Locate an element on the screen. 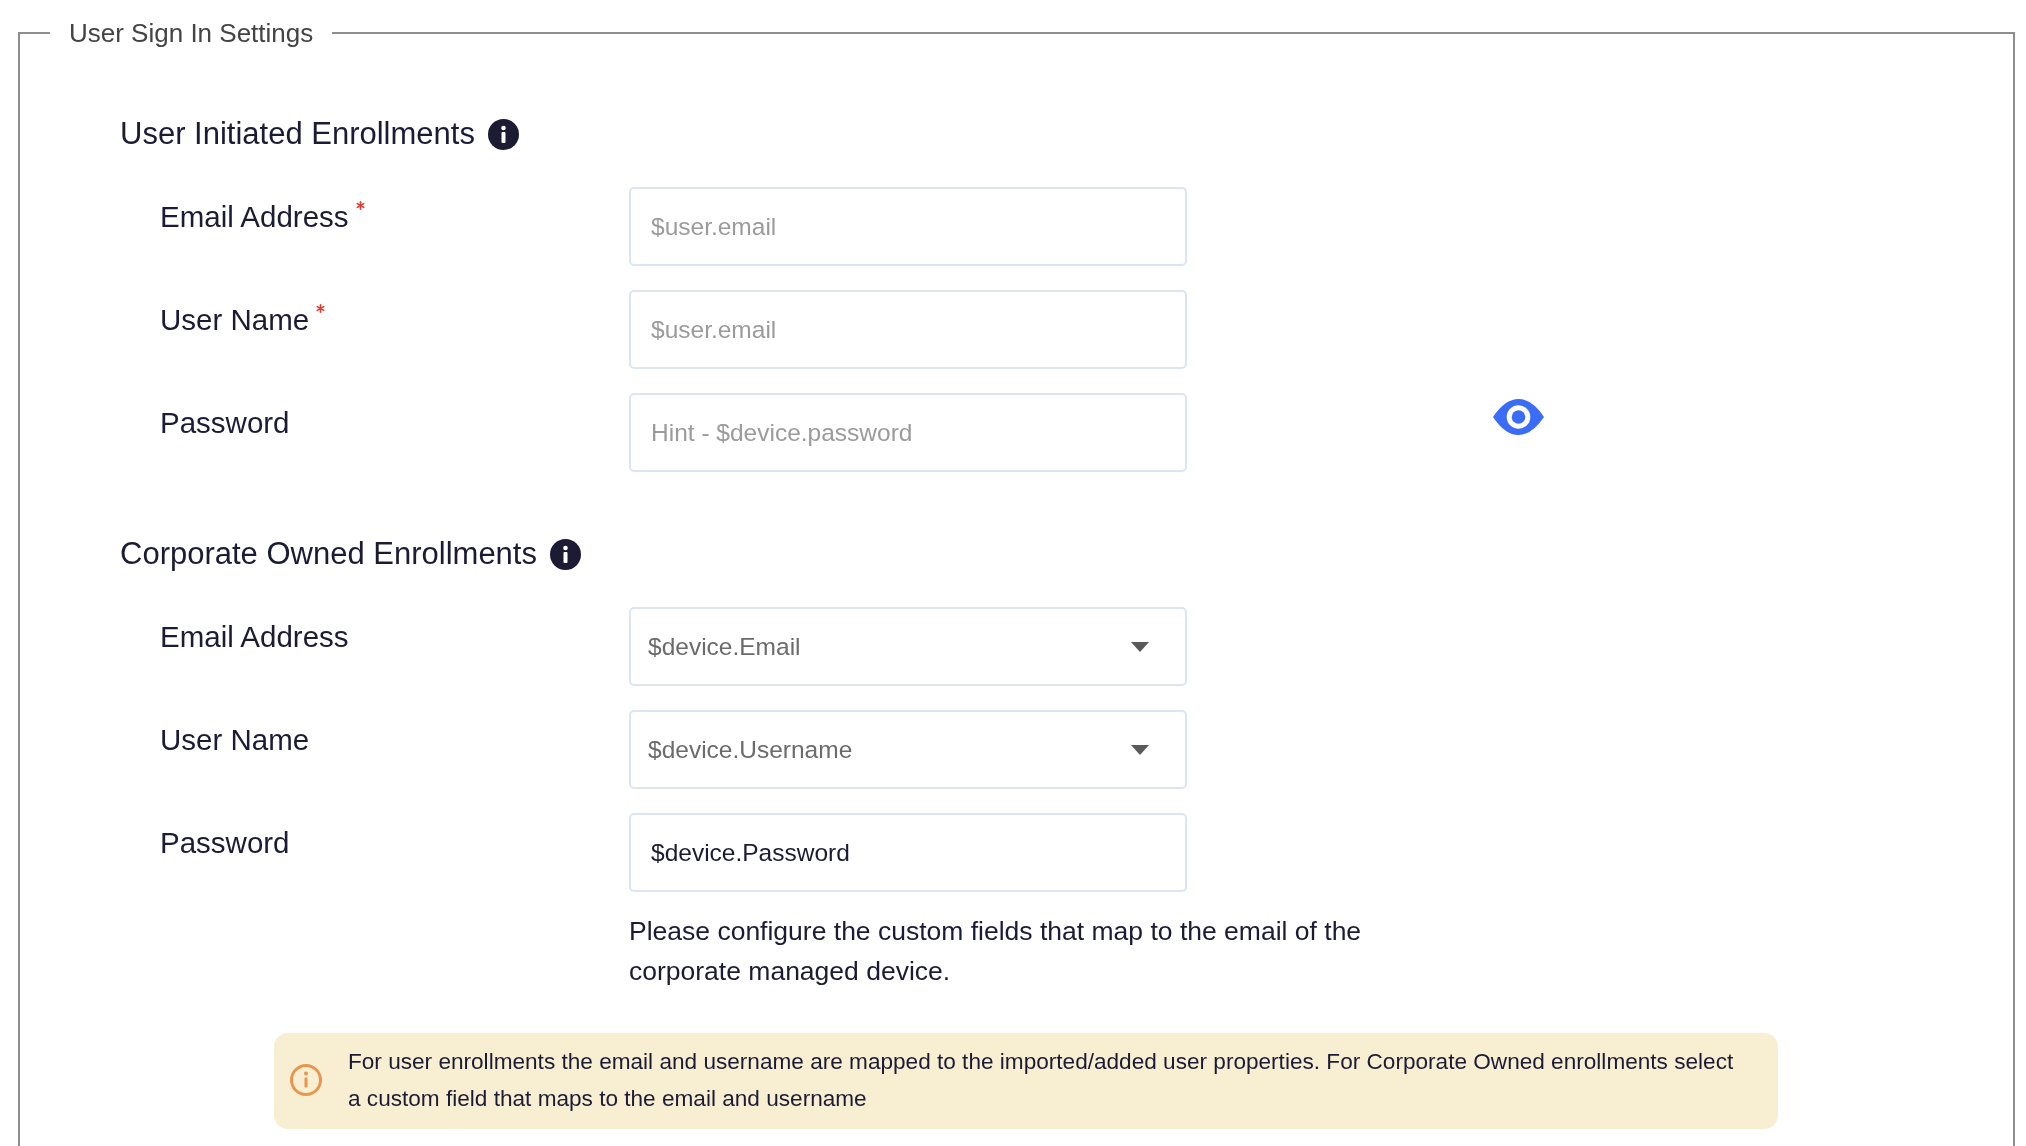 The height and width of the screenshot is (1146, 2026). select-field: $device.Email is located at coordinates (908, 646).